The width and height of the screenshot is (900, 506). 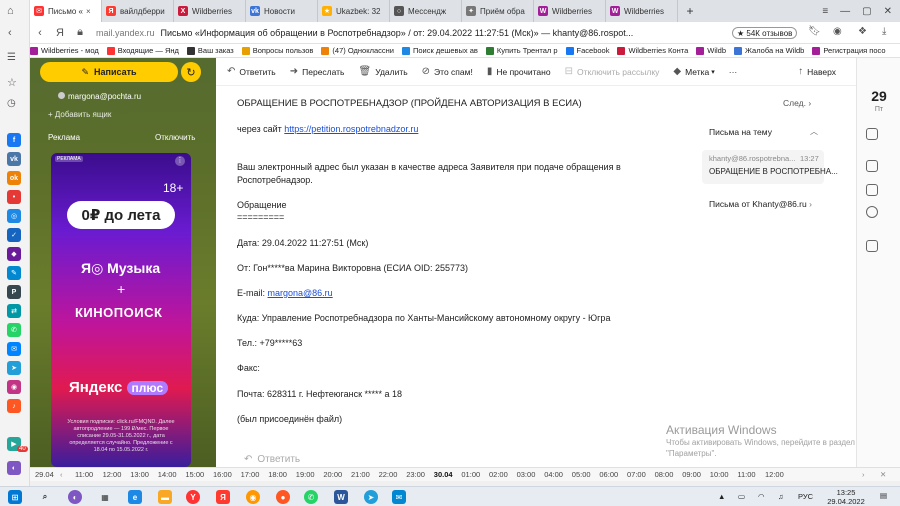 I want to click on history-icon: ◷, so click(x=11, y=103).